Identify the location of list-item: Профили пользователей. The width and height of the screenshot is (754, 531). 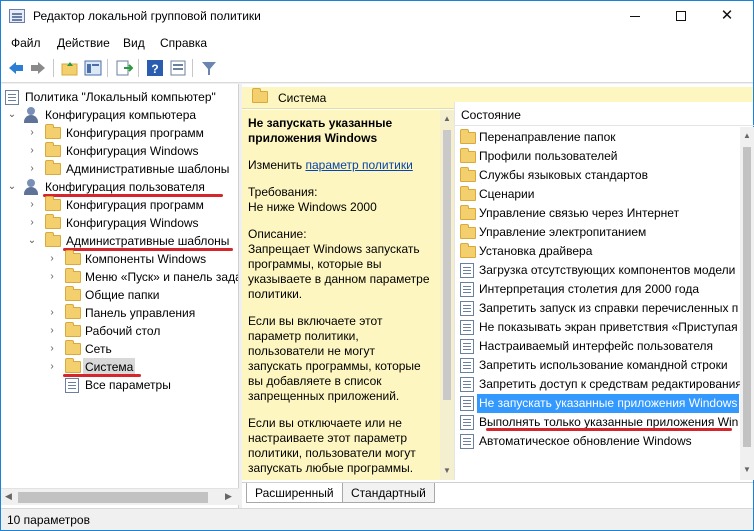
(597, 156).